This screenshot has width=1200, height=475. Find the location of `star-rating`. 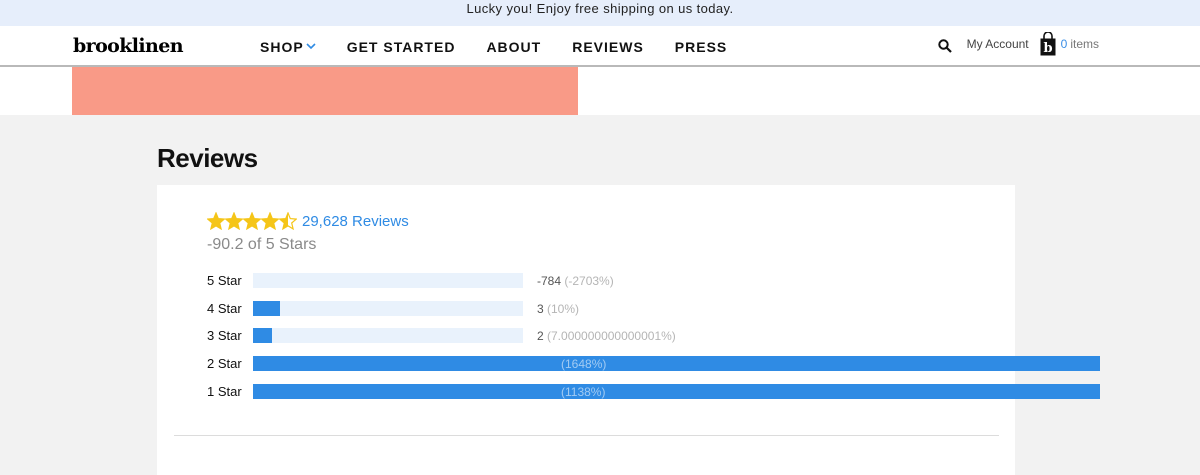

star-rating is located at coordinates (252, 221).